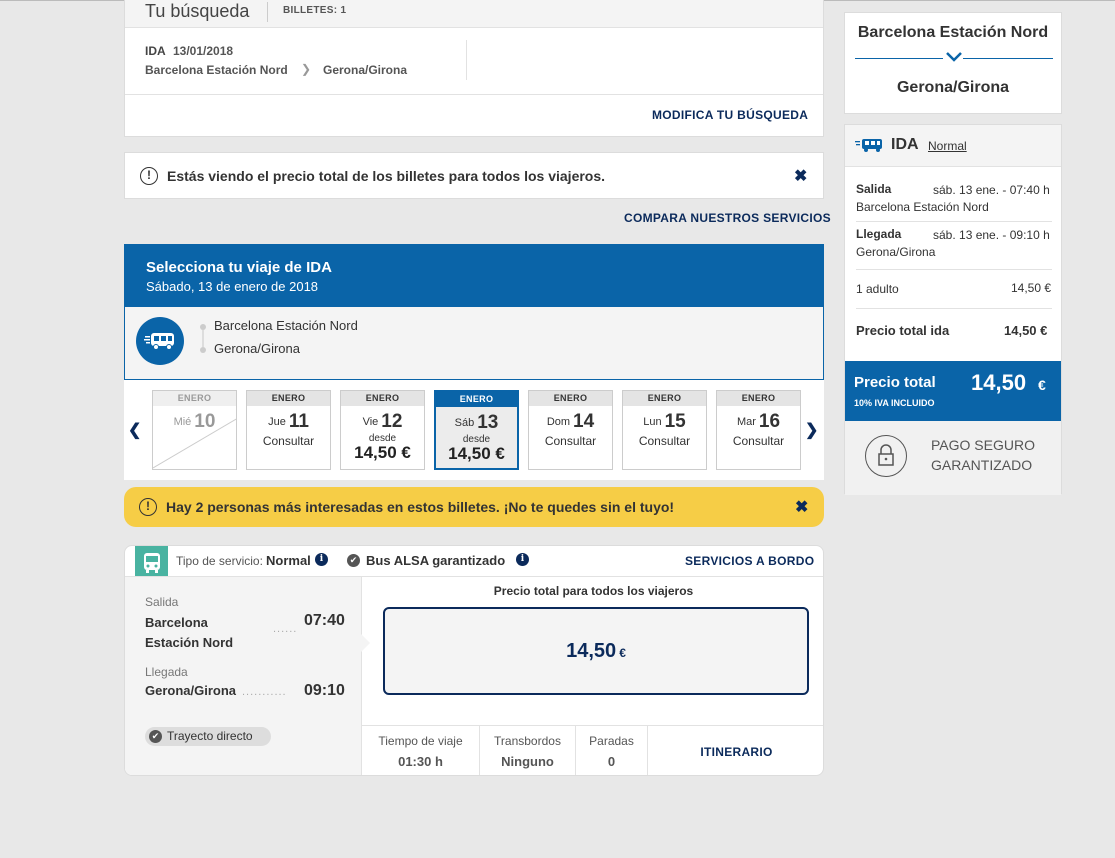  I want to click on date-weekday: Vie, so click(370, 422).